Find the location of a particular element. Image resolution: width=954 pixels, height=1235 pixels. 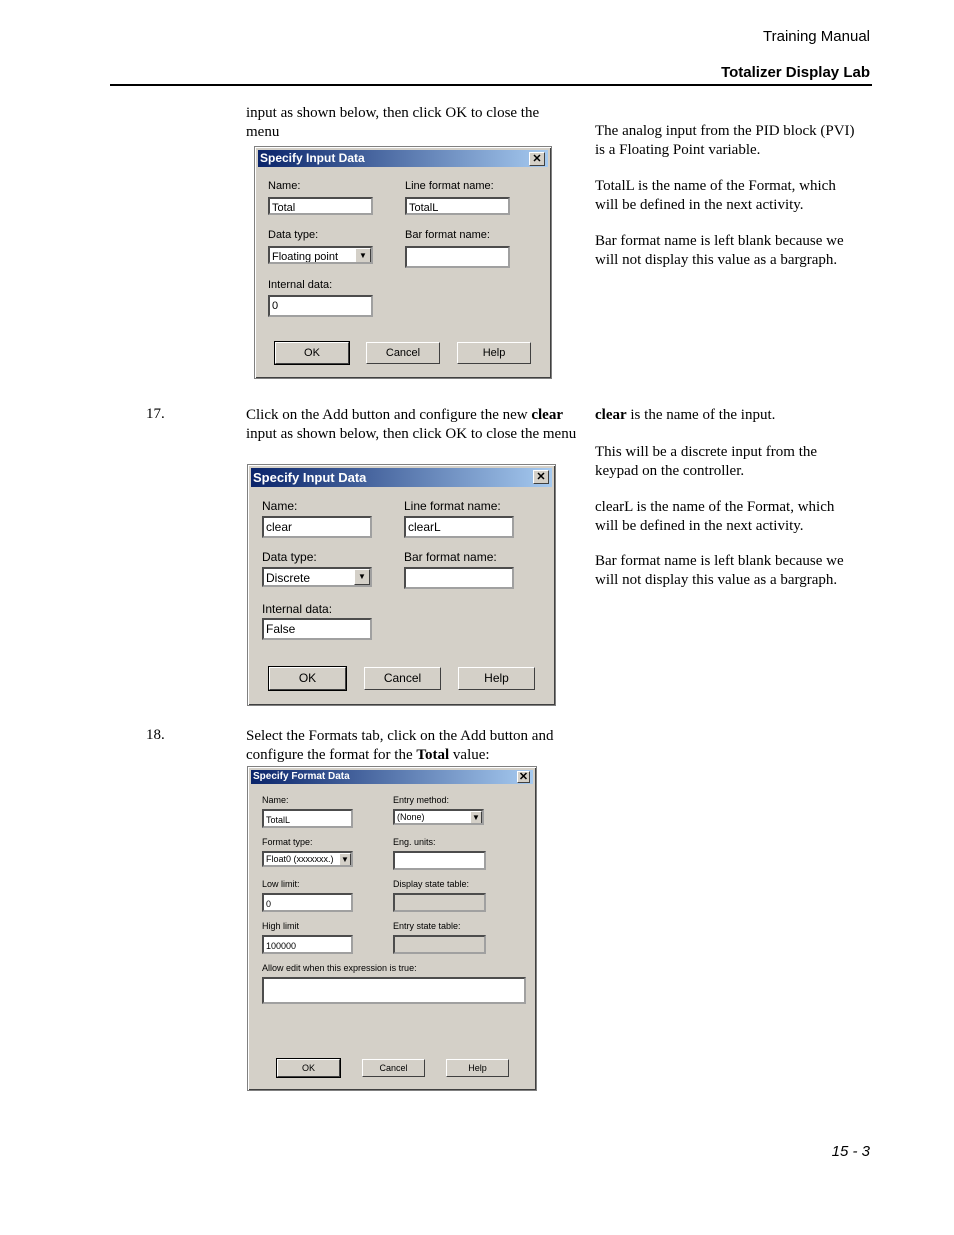

entry-method-select: (None) ▼ is located at coordinates (438, 817).